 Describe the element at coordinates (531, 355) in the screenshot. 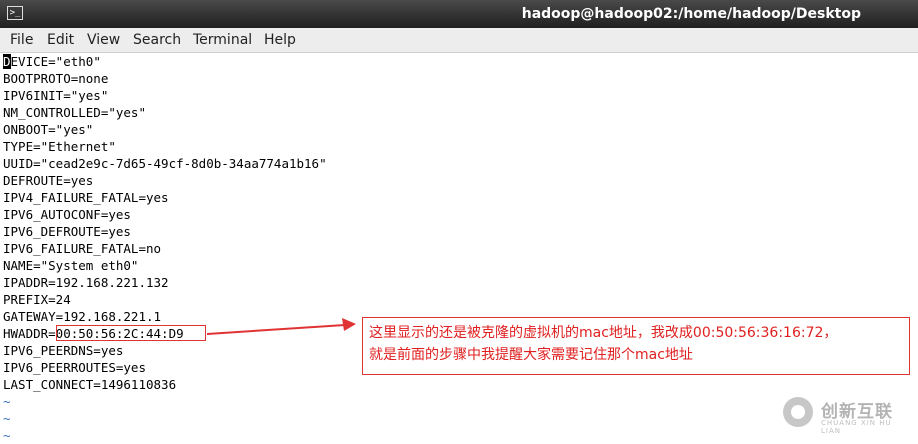

I see `annotation-text-line2: 就是前面的步骤中我提醒大家需要记住那个mac地址` at that location.